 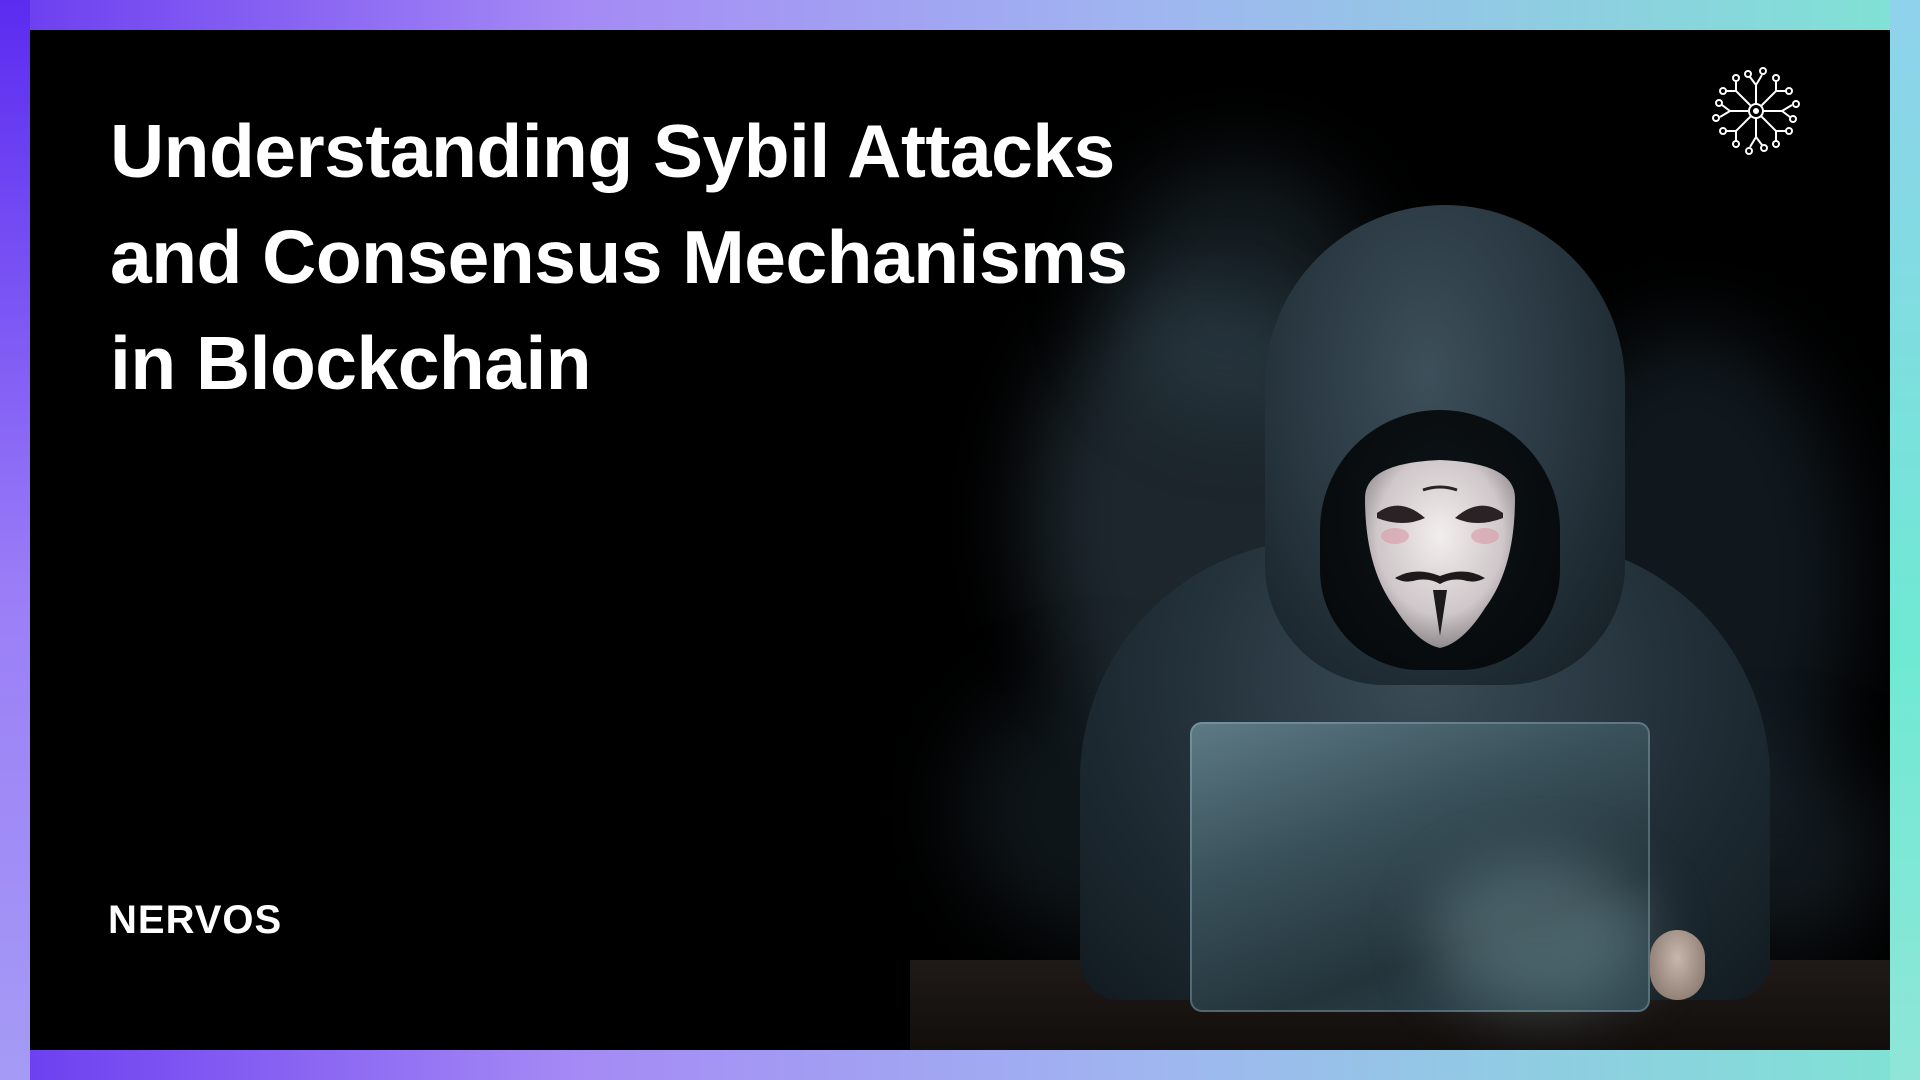 I want to click on network-node-icon, so click(x=1756, y=111).